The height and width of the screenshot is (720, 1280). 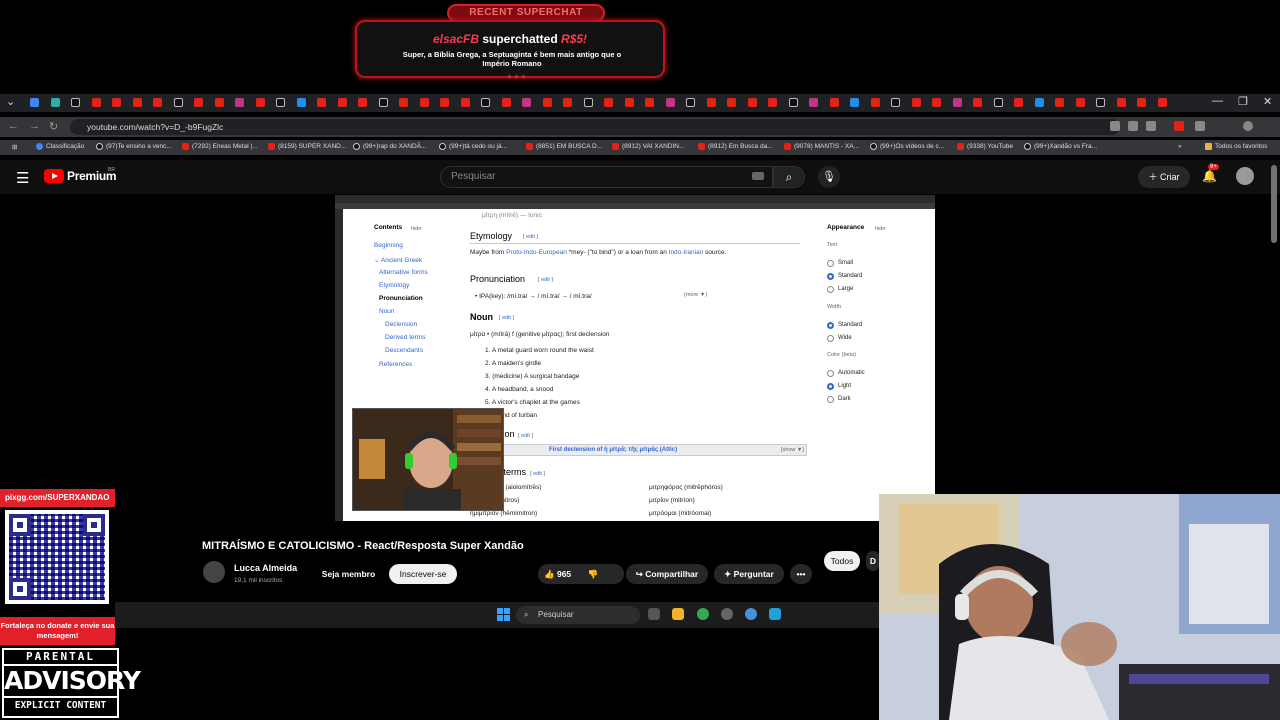 What do you see at coordinates (842, 561) in the screenshot?
I see `chip-all: Todos` at bounding box center [842, 561].